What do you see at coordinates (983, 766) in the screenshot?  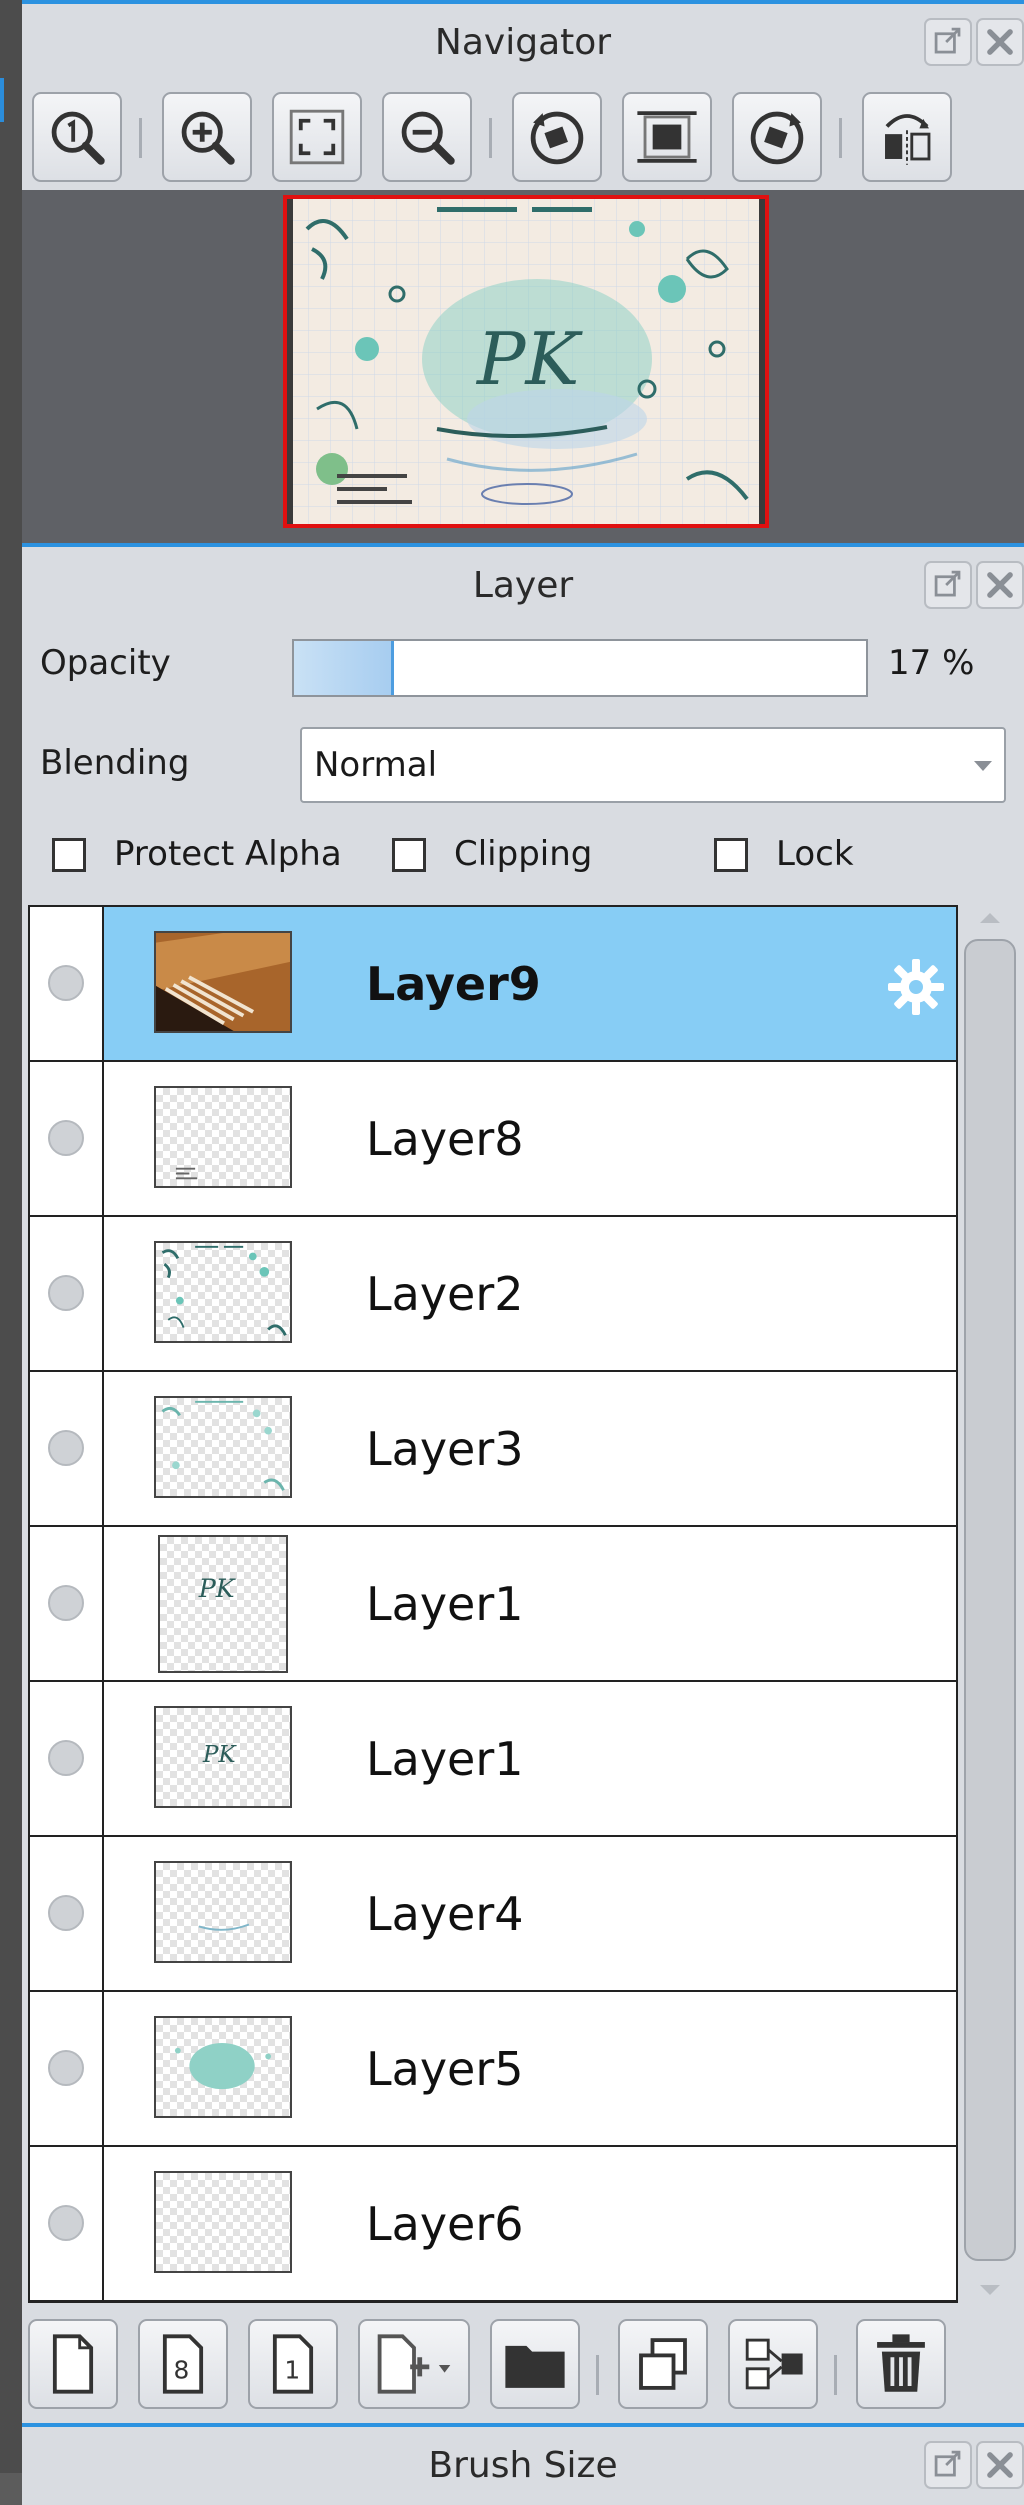 I see `chevron-down-icon` at bounding box center [983, 766].